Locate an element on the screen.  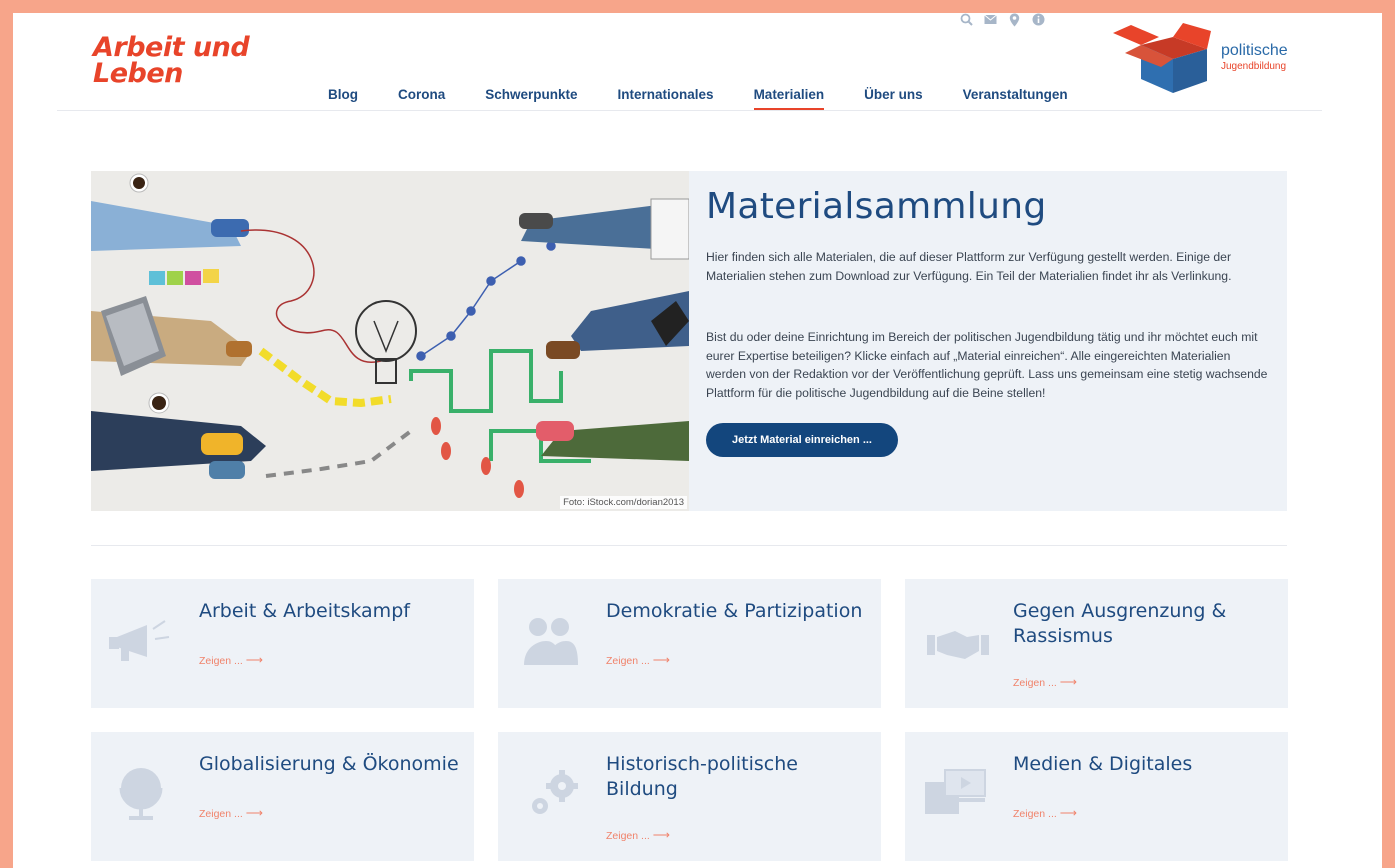
category-card-arbeit: Arbeit & Arbeitskampf Zeigen ... ⟶ is located at coordinates (282, 643).